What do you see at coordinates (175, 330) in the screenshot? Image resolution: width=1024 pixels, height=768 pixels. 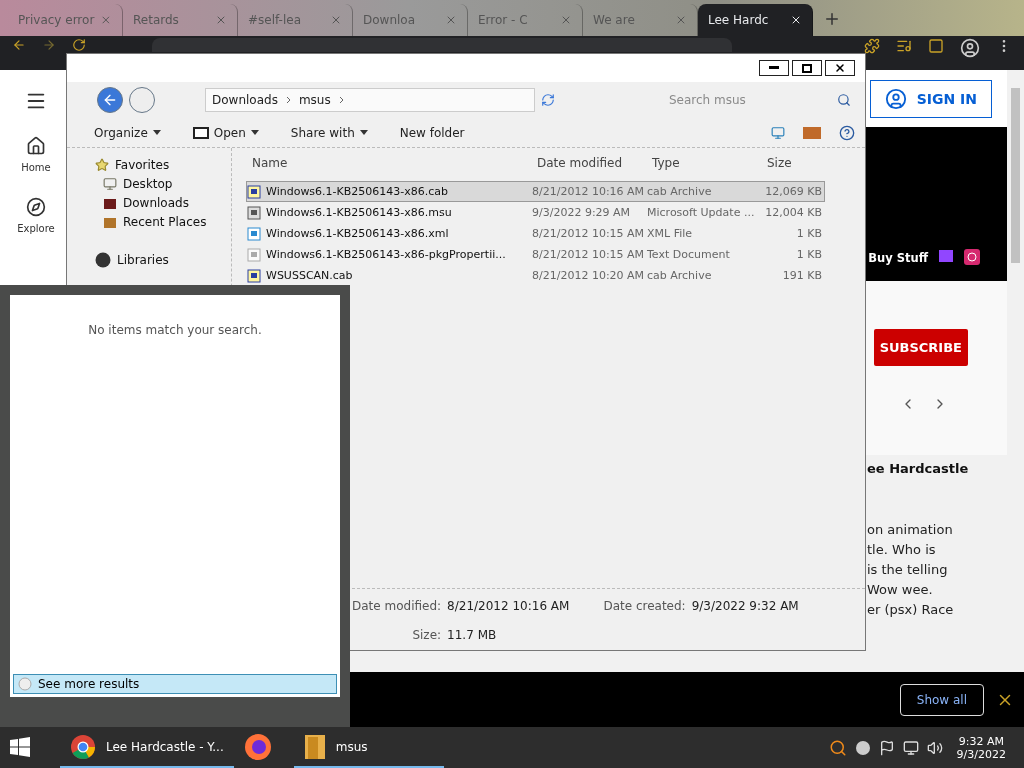 I see `empty-message: No items match your search.` at bounding box center [175, 330].